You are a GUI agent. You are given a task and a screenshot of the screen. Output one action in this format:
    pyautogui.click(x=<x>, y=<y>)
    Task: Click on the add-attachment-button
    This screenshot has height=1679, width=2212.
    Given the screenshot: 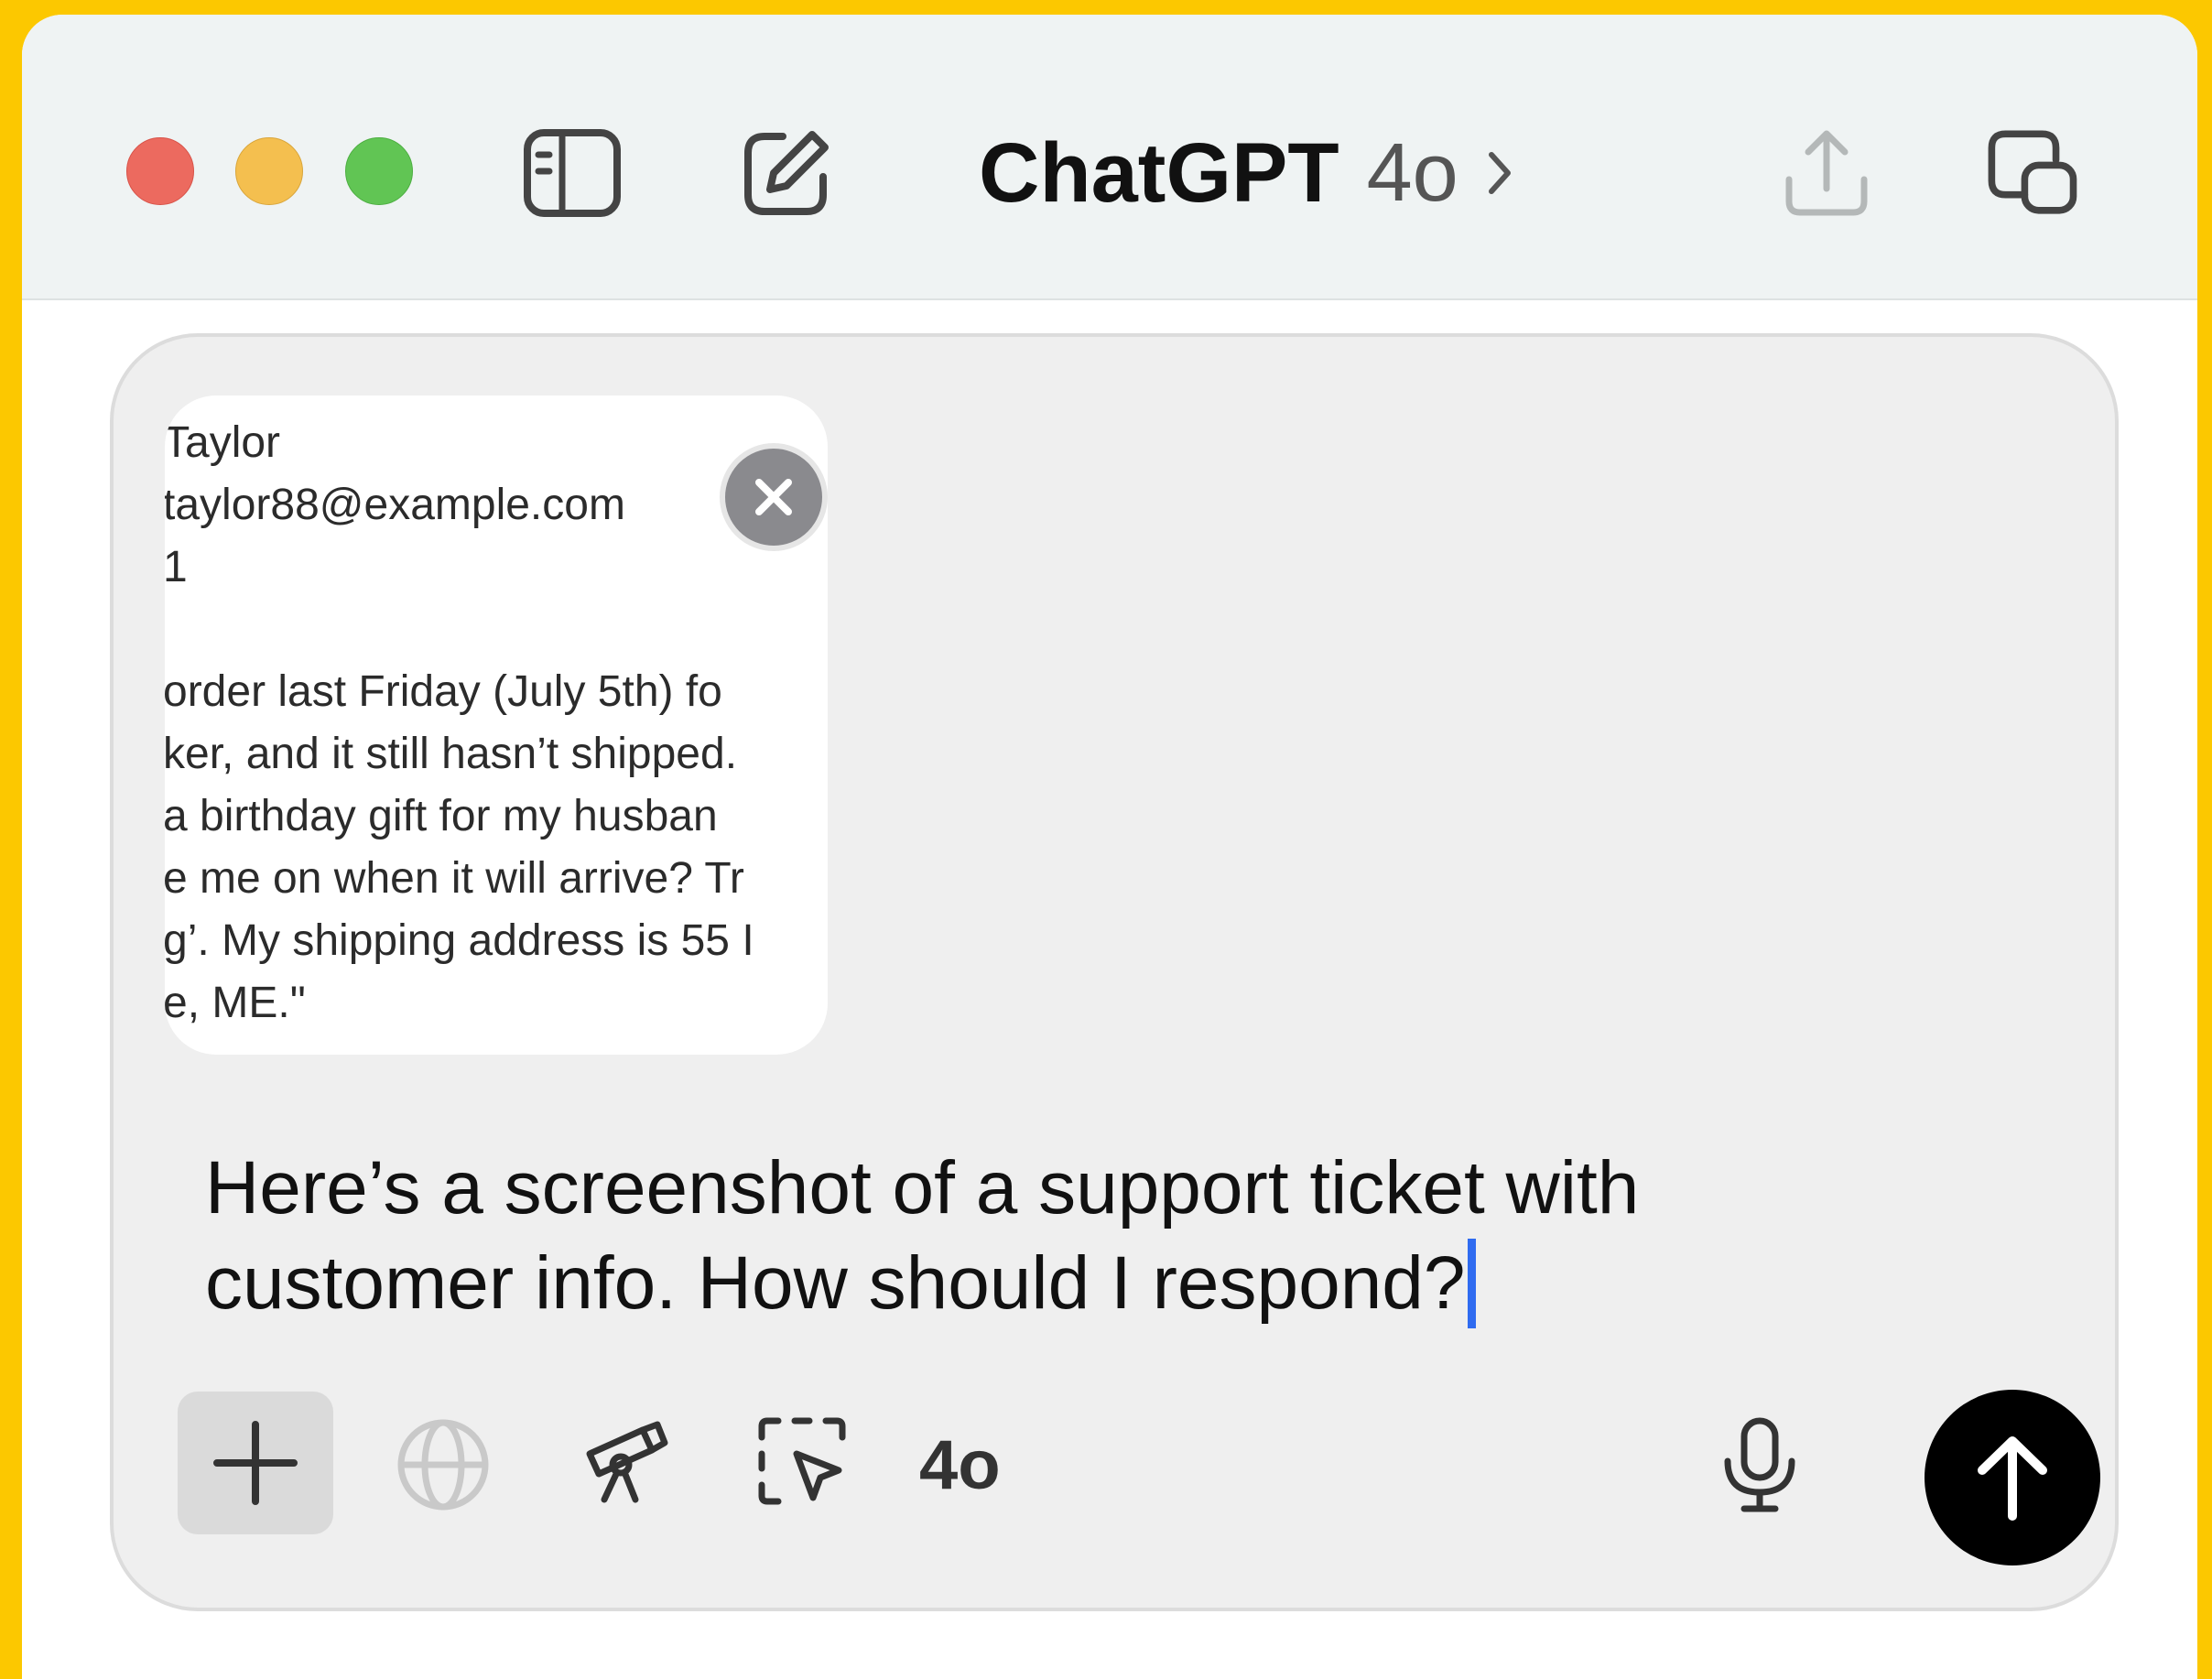 What is the action you would take?
    pyautogui.click(x=256, y=1463)
    